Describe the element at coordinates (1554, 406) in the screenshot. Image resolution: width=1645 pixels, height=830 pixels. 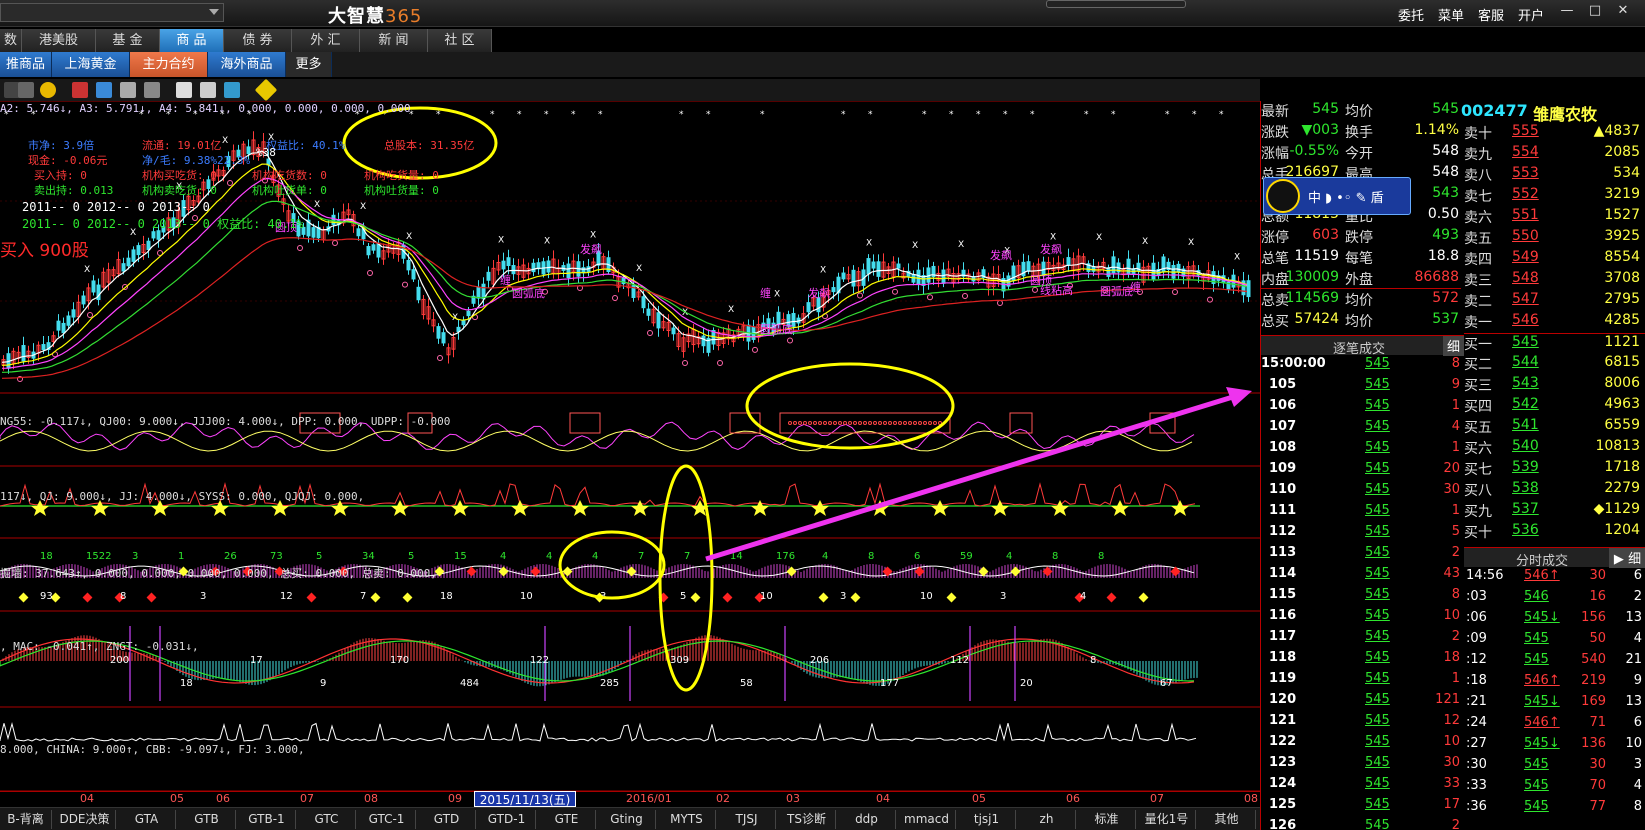
I see `bid-row: 买四 542 4963` at that location.